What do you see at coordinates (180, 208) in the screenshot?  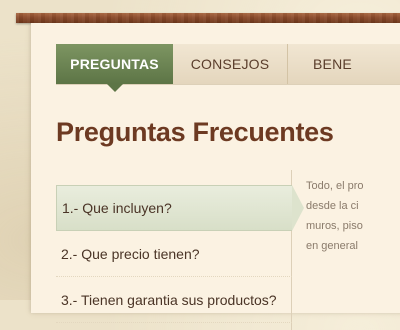 I see `faq-item-incluyen: 1.- Que incluyen?` at bounding box center [180, 208].